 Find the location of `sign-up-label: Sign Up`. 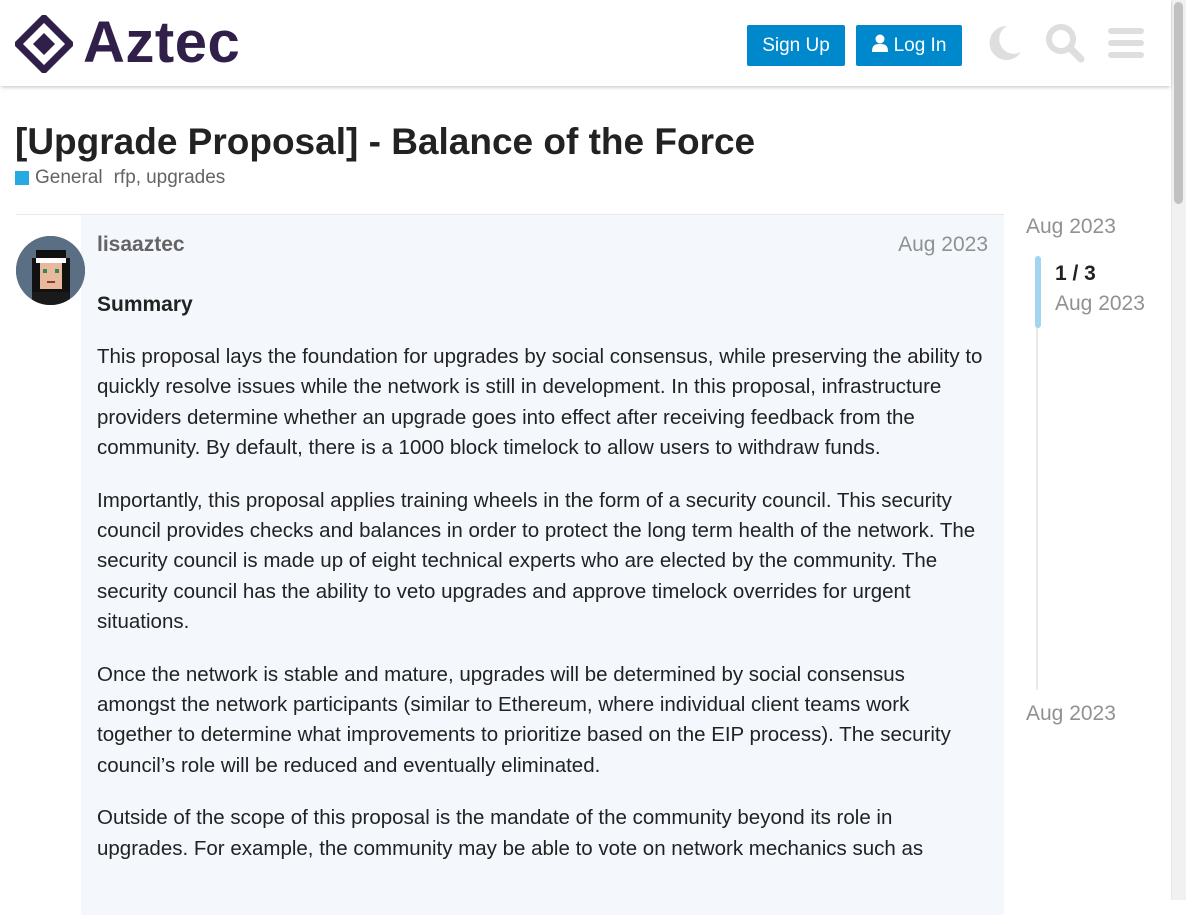

sign-up-label: Sign Up is located at coordinates (796, 45).